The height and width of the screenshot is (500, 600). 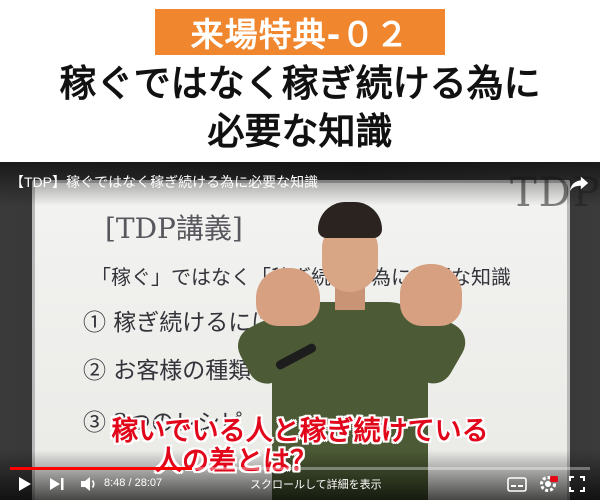 I want to click on fullscreen-icon, so click(x=577, y=484).